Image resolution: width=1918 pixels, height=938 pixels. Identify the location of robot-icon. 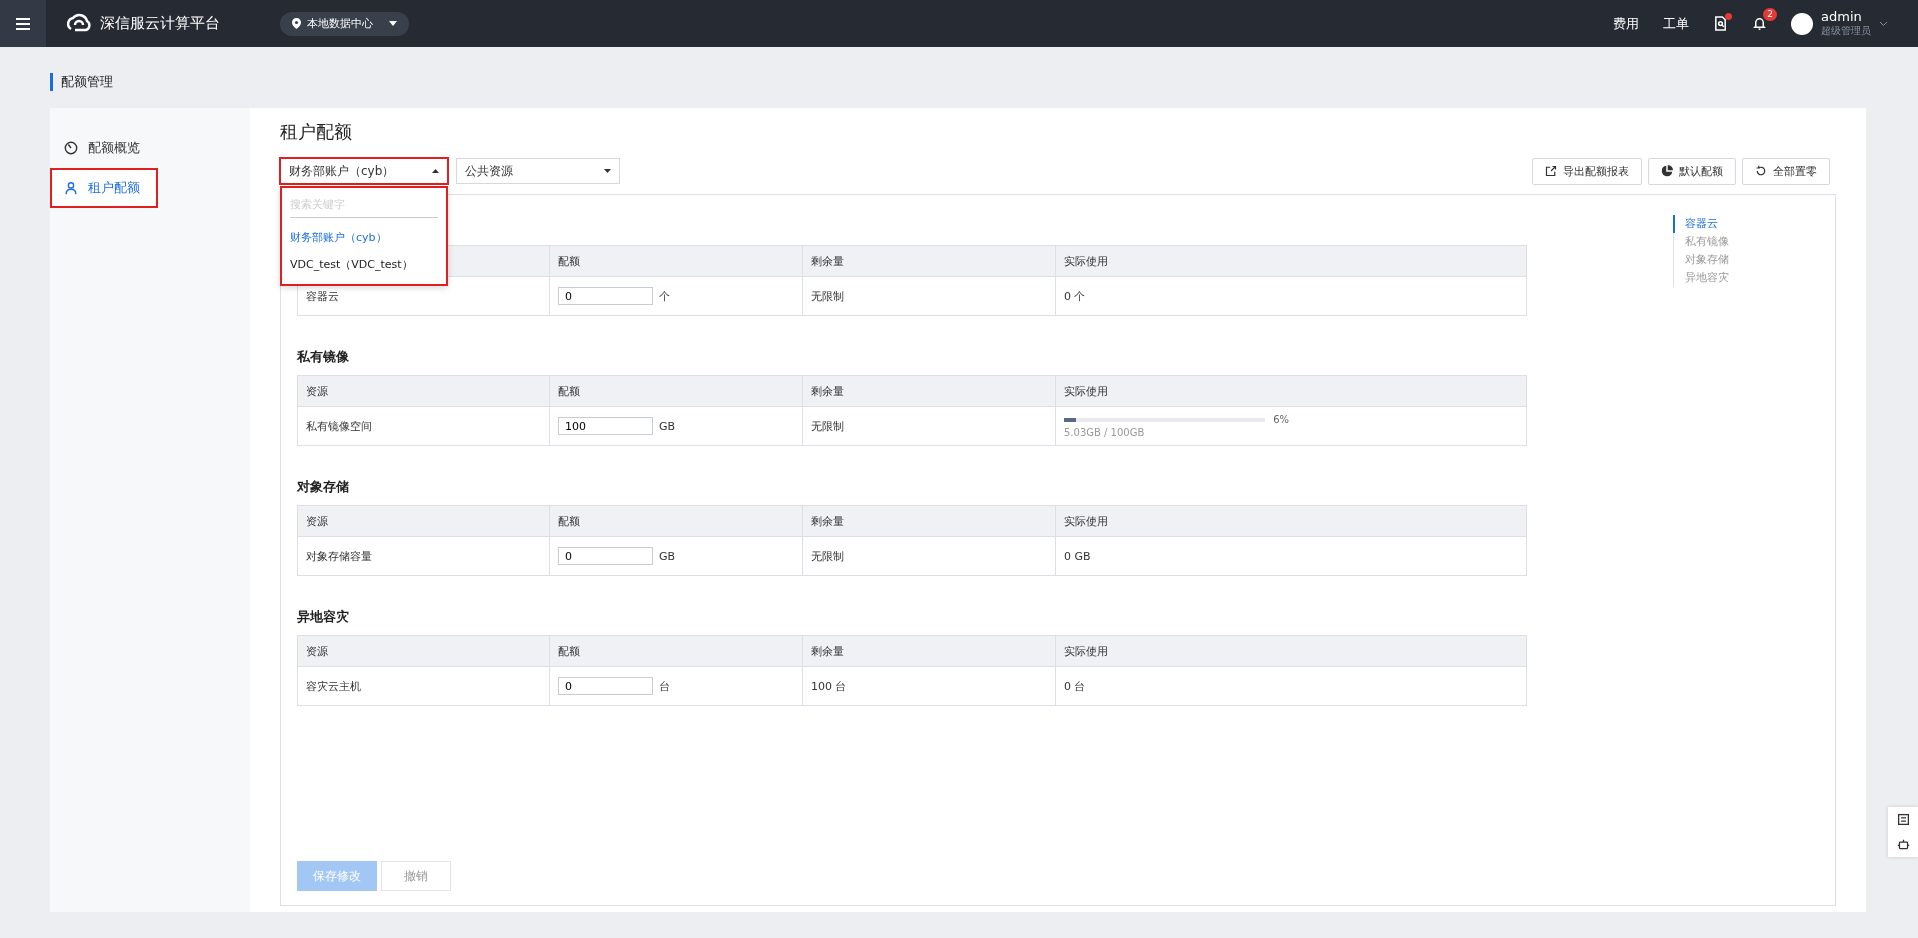
(1903, 844).